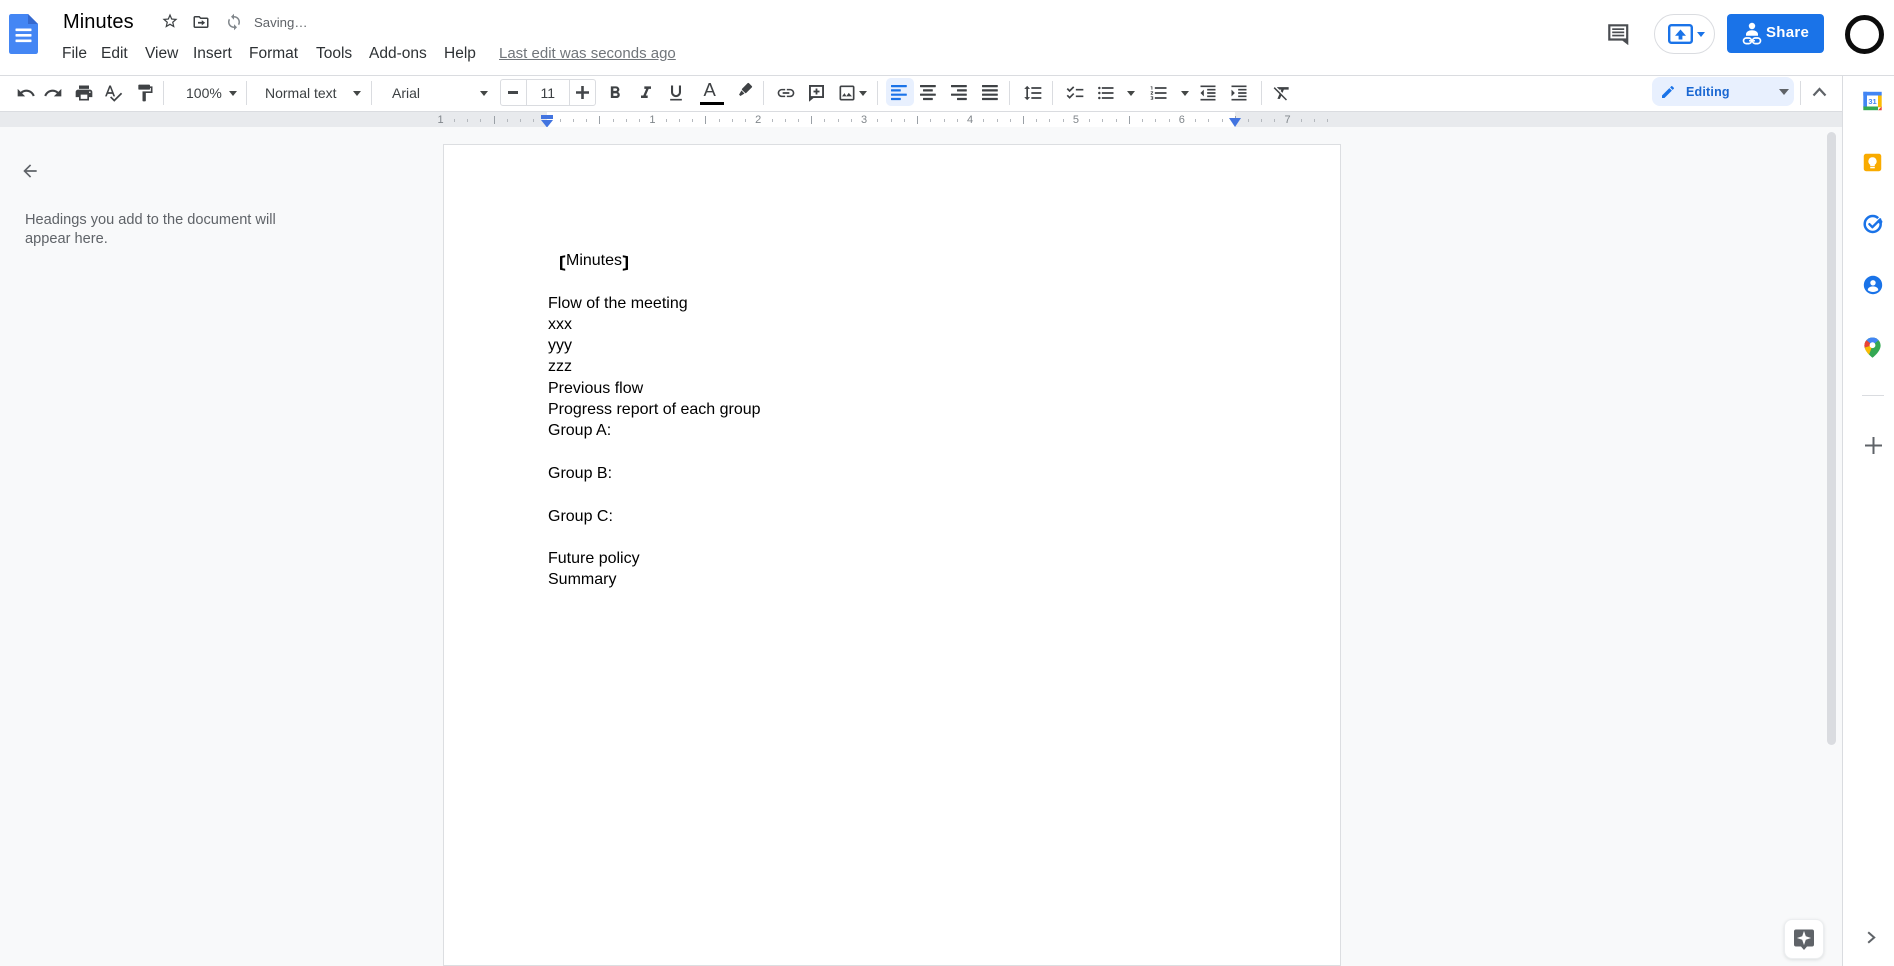 This screenshot has width=1894, height=966. Describe the element at coordinates (1872, 101) in the screenshot. I see `svg-text: 31` at that location.